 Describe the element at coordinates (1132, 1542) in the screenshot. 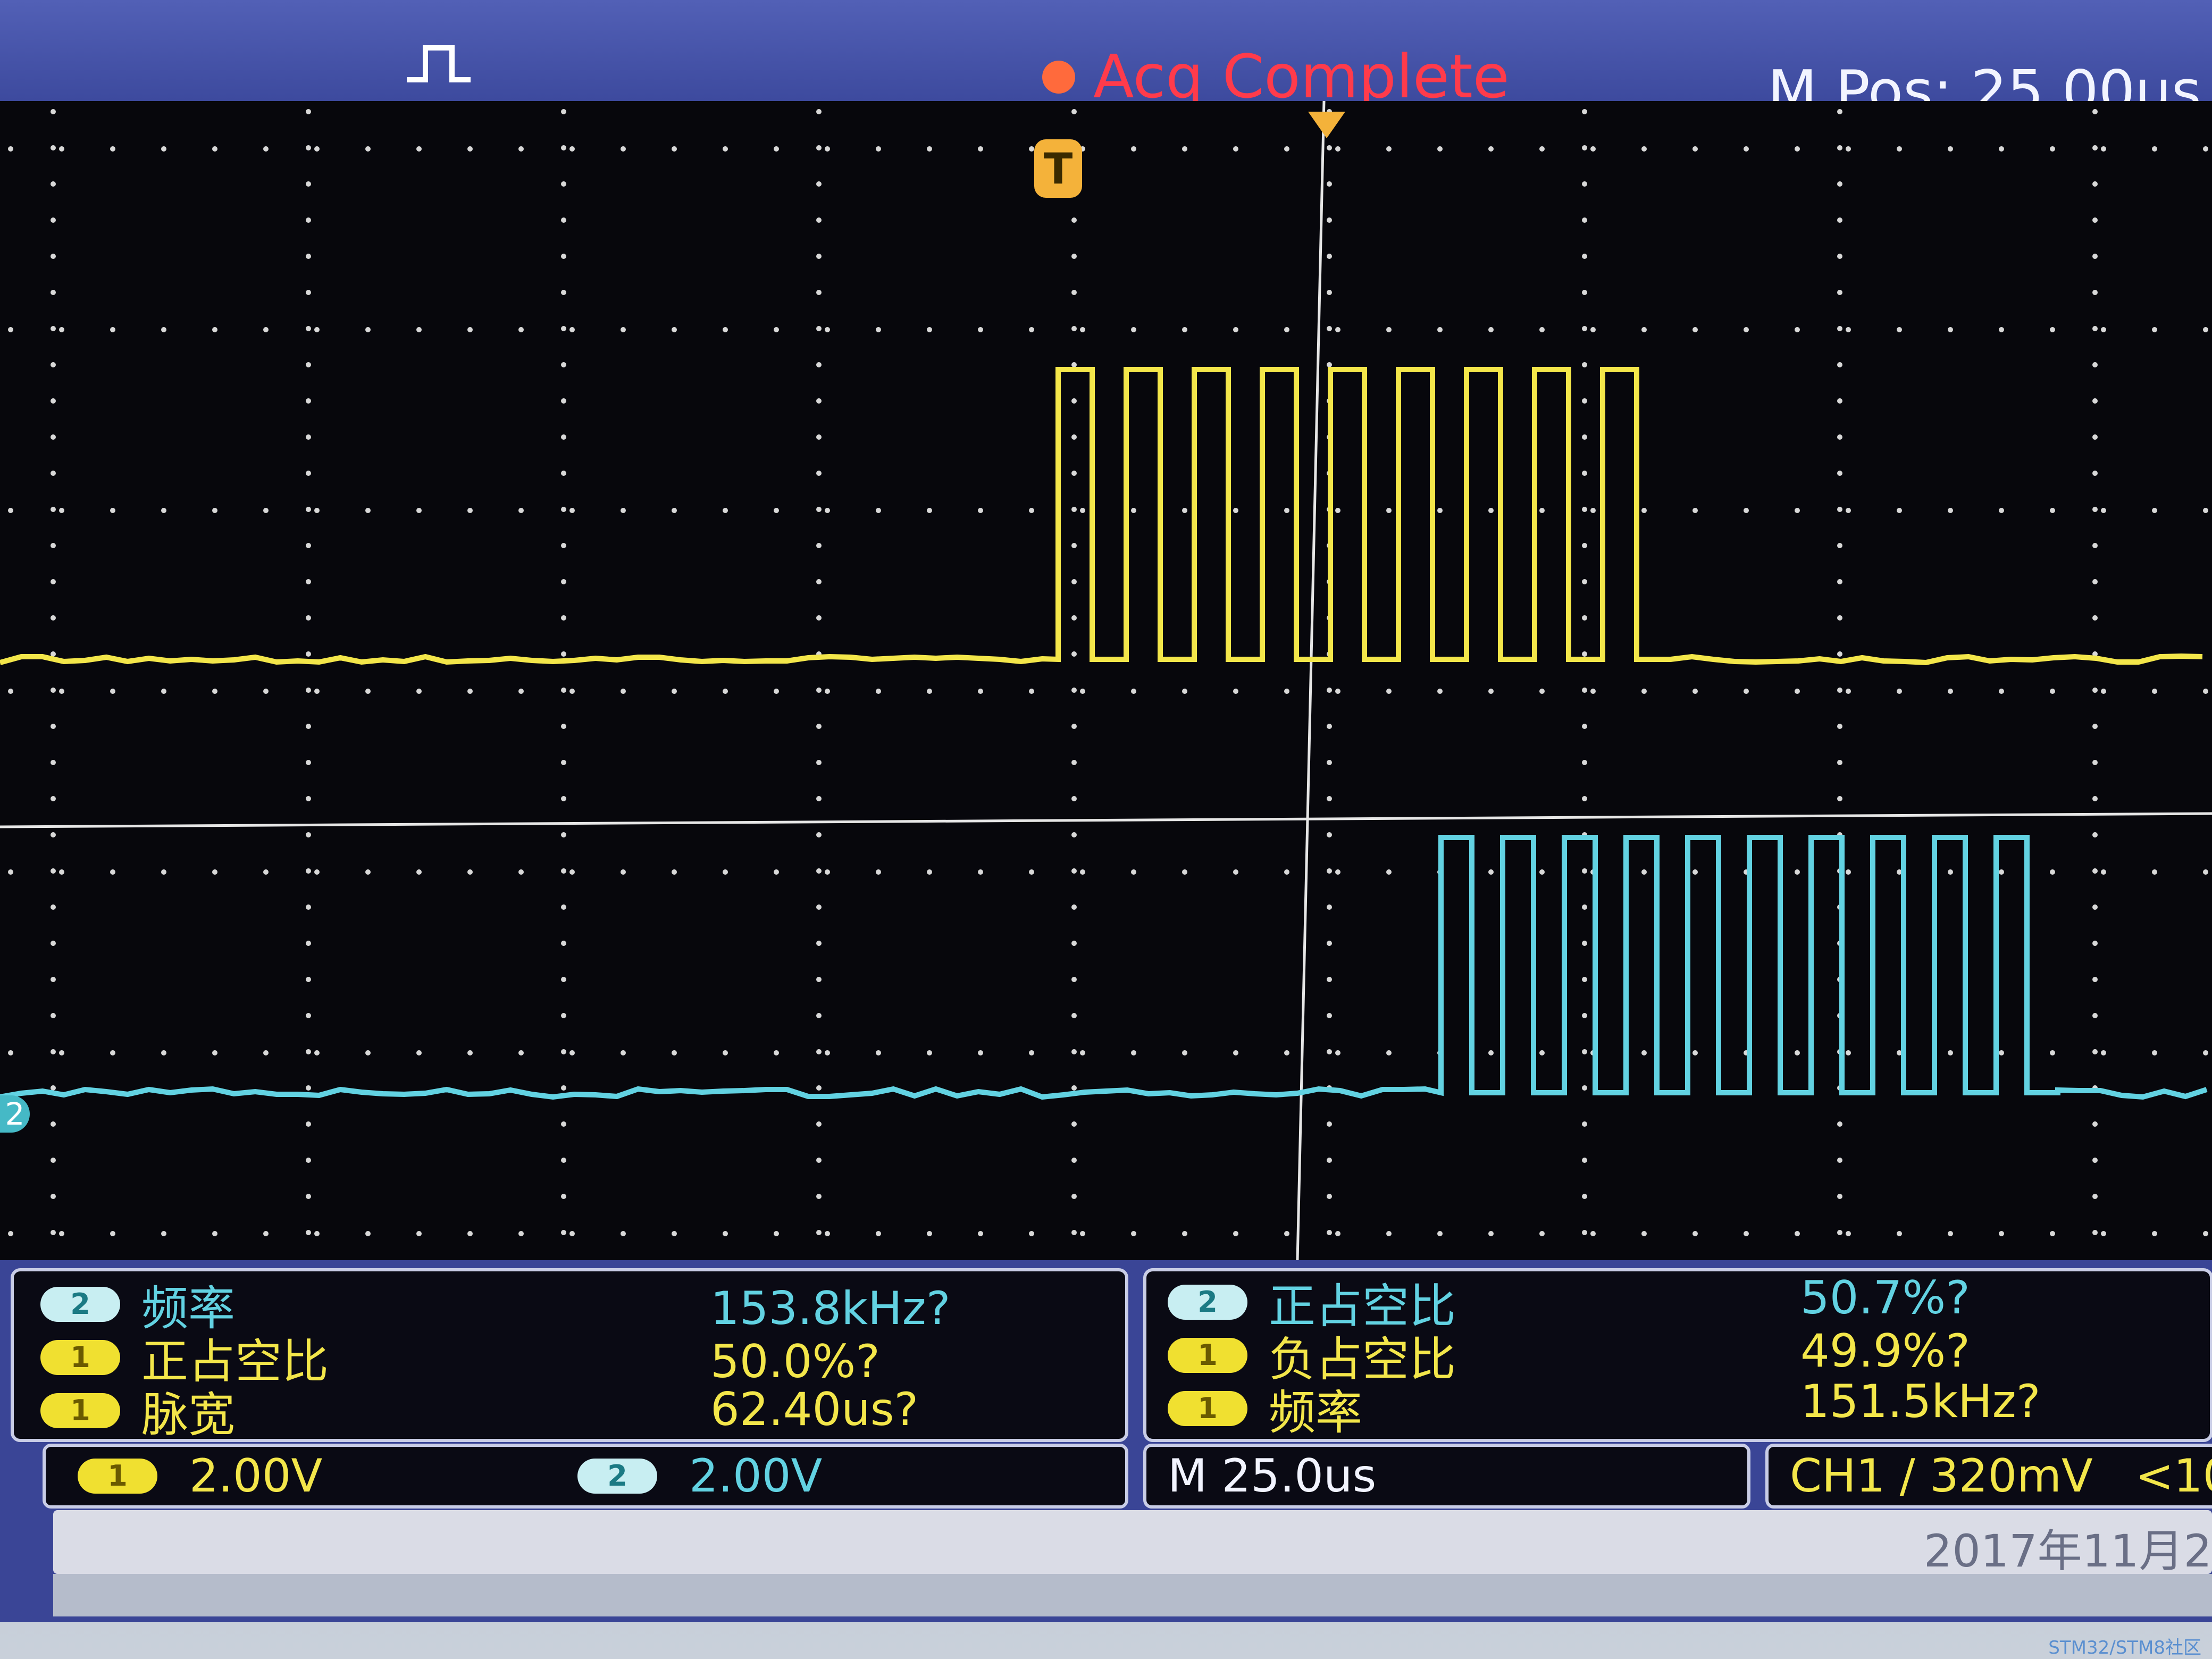

I see `date-bar: 2017年11月2` at that location.